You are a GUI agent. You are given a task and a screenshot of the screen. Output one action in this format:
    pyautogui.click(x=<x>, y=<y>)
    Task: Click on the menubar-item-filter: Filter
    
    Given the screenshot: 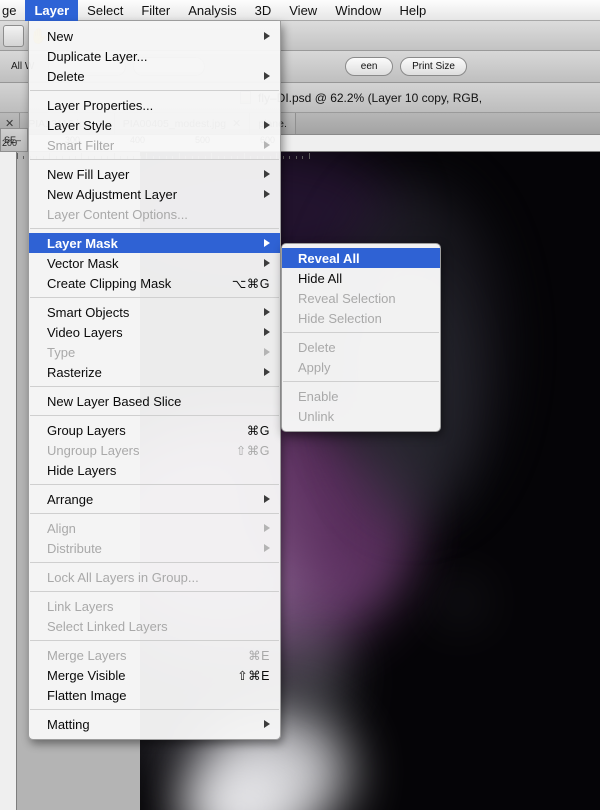 What is the action you would take?
    pyautogui.click(x=155, y=10)
    